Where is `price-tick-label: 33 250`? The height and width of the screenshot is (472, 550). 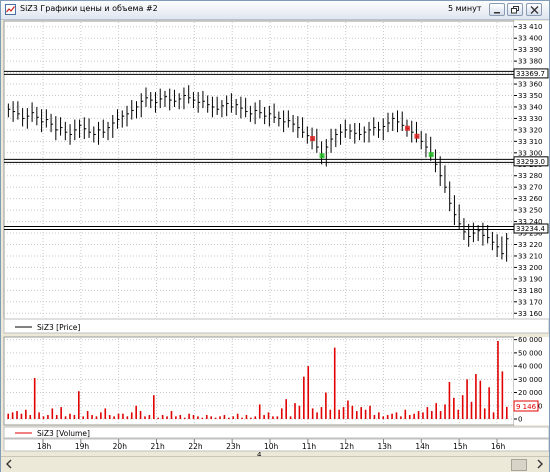
price-tick-label: 33 250 is located at coordinates (530, 211).